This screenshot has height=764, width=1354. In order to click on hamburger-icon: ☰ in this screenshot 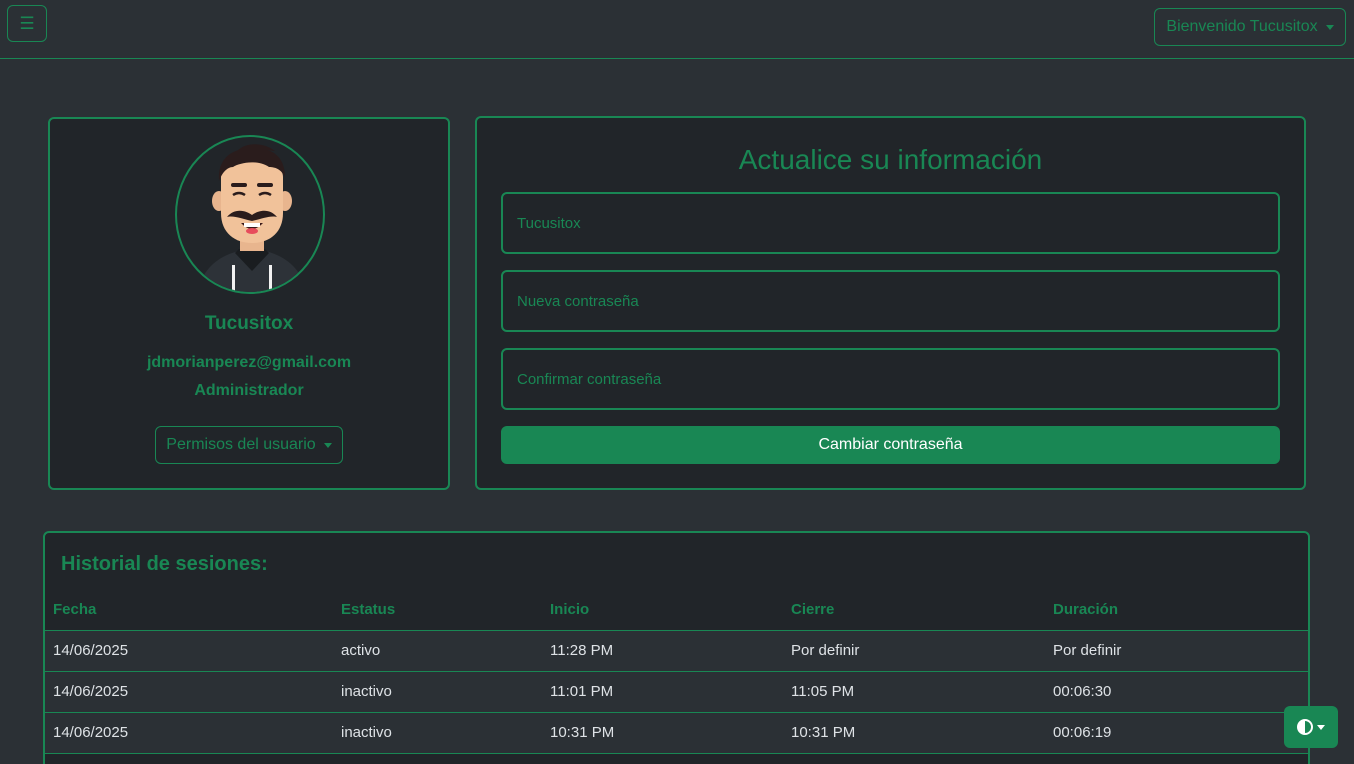, I will do `click(27, 23)`.